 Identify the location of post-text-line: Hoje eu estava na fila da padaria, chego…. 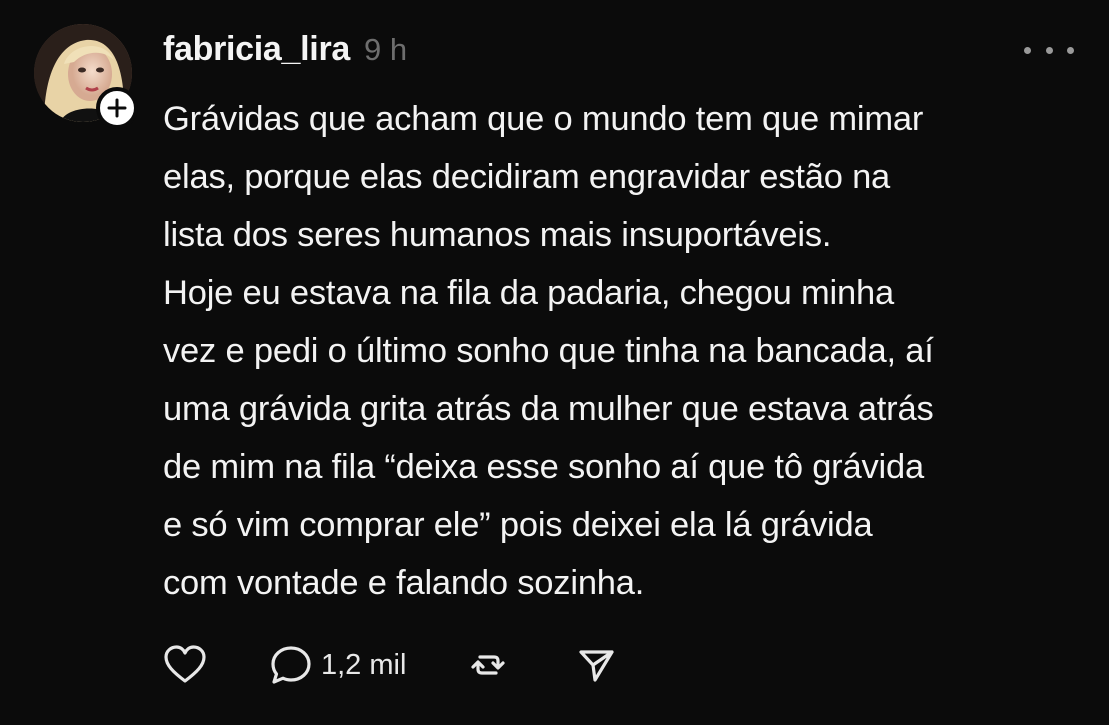
(528, 293).